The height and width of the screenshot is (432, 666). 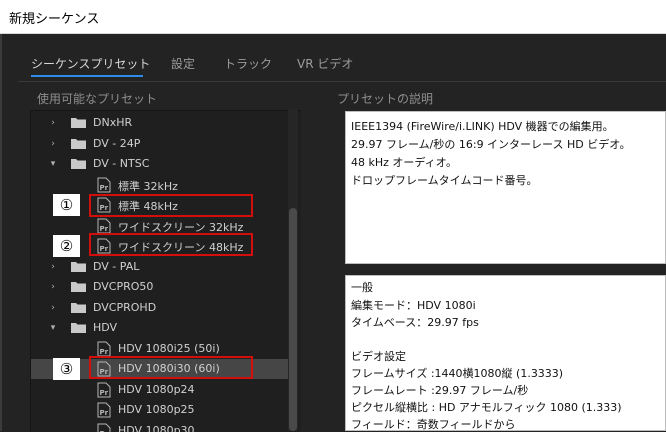 I want to click on settings-heading-general: 一般, so click(x=362, y=287).